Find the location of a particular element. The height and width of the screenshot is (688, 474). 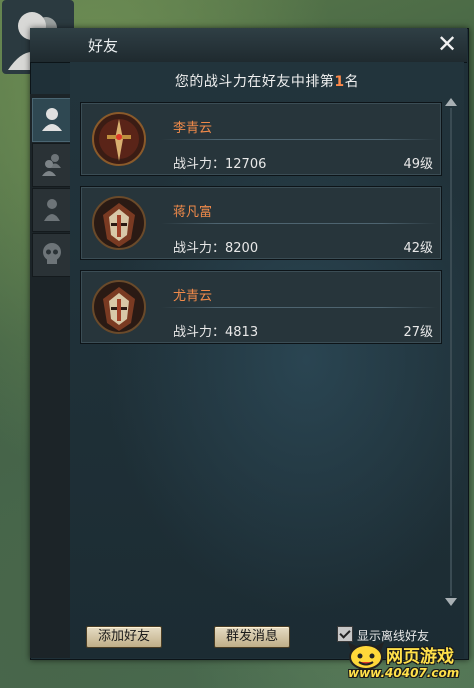

list-scrollbar is located at coordinates (451, 352).